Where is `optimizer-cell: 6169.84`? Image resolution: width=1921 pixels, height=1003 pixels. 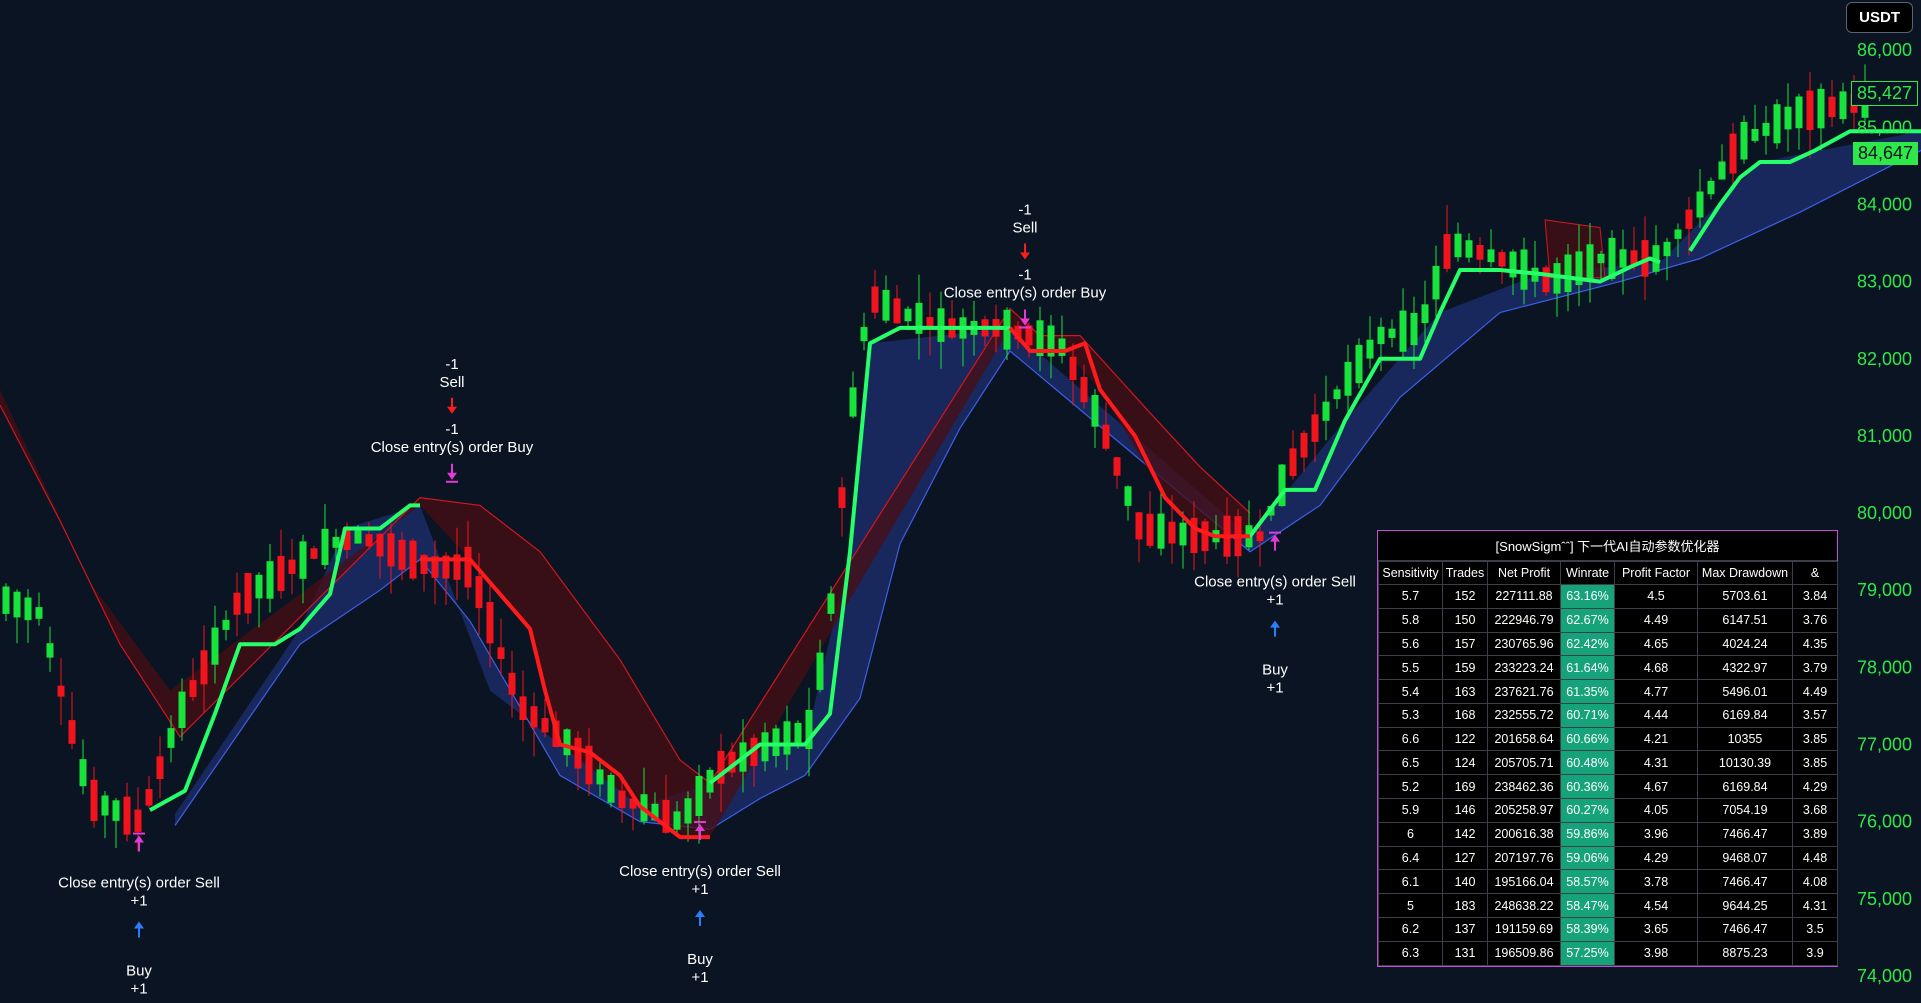
optimizer-cell: 6169.84 is located at coordinates (1745, 715).